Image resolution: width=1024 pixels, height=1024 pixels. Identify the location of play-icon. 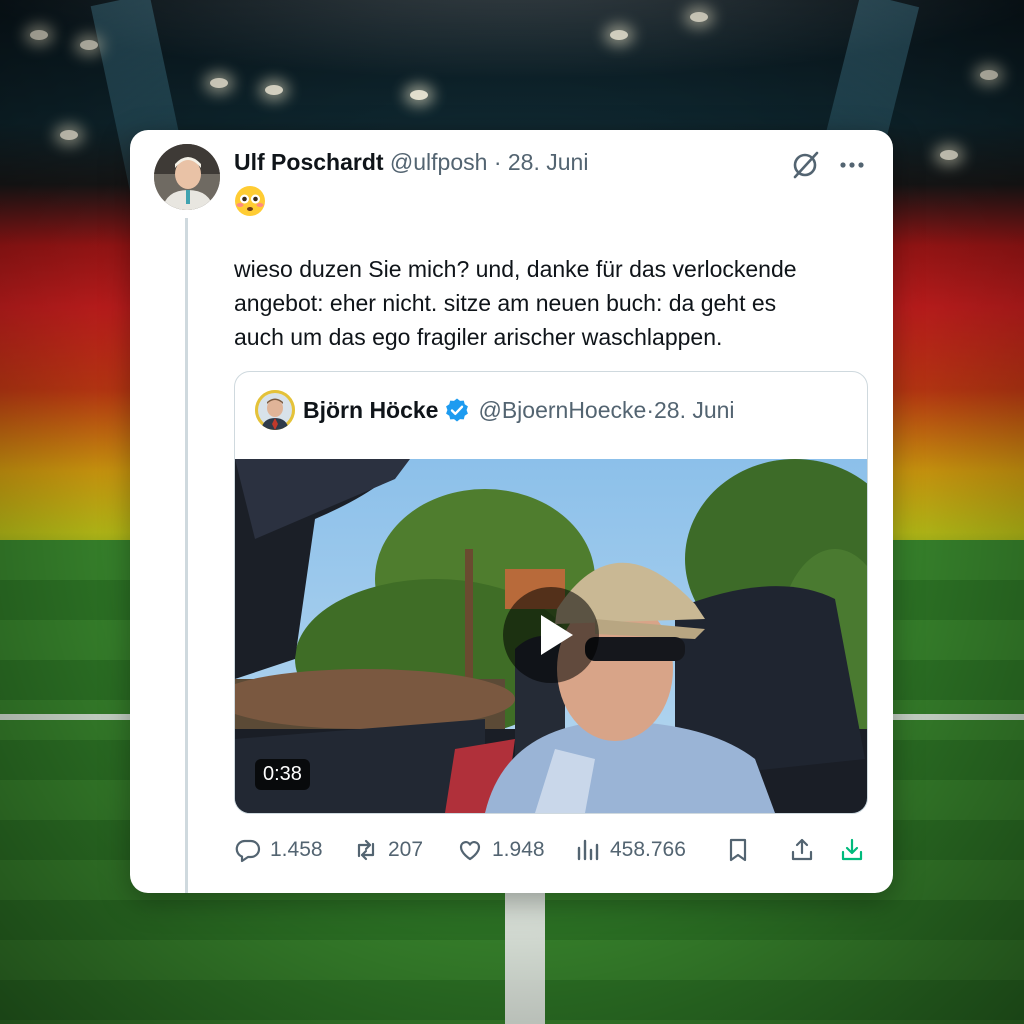
(557, 635).